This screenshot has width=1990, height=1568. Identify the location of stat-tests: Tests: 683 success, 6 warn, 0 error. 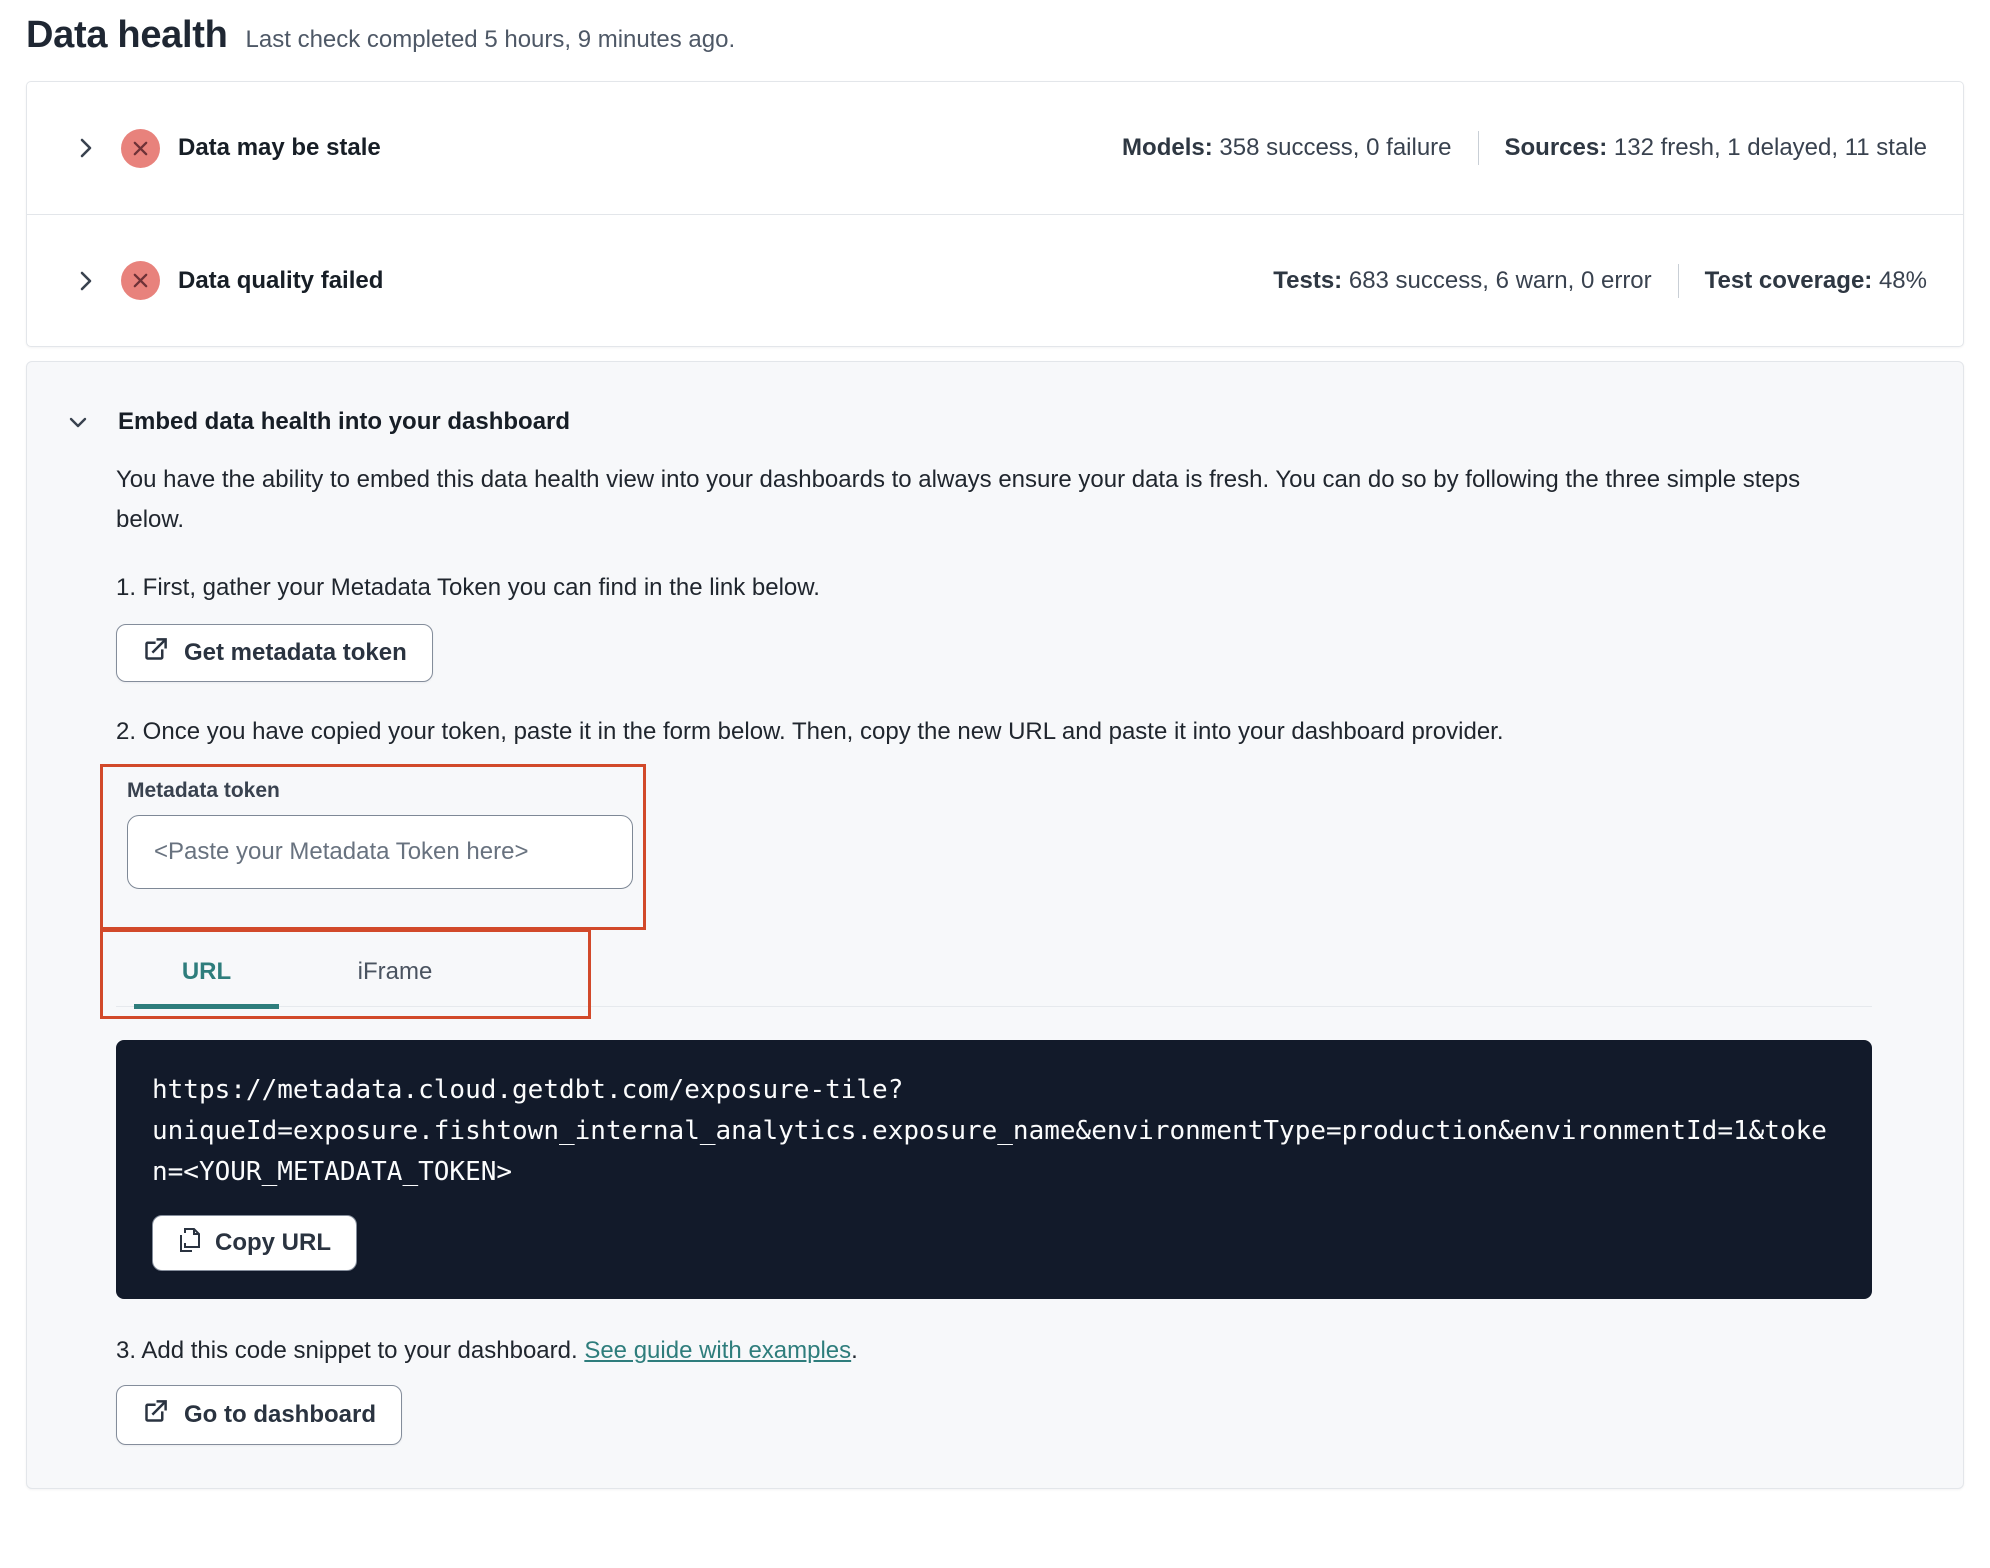
(1462, 281).